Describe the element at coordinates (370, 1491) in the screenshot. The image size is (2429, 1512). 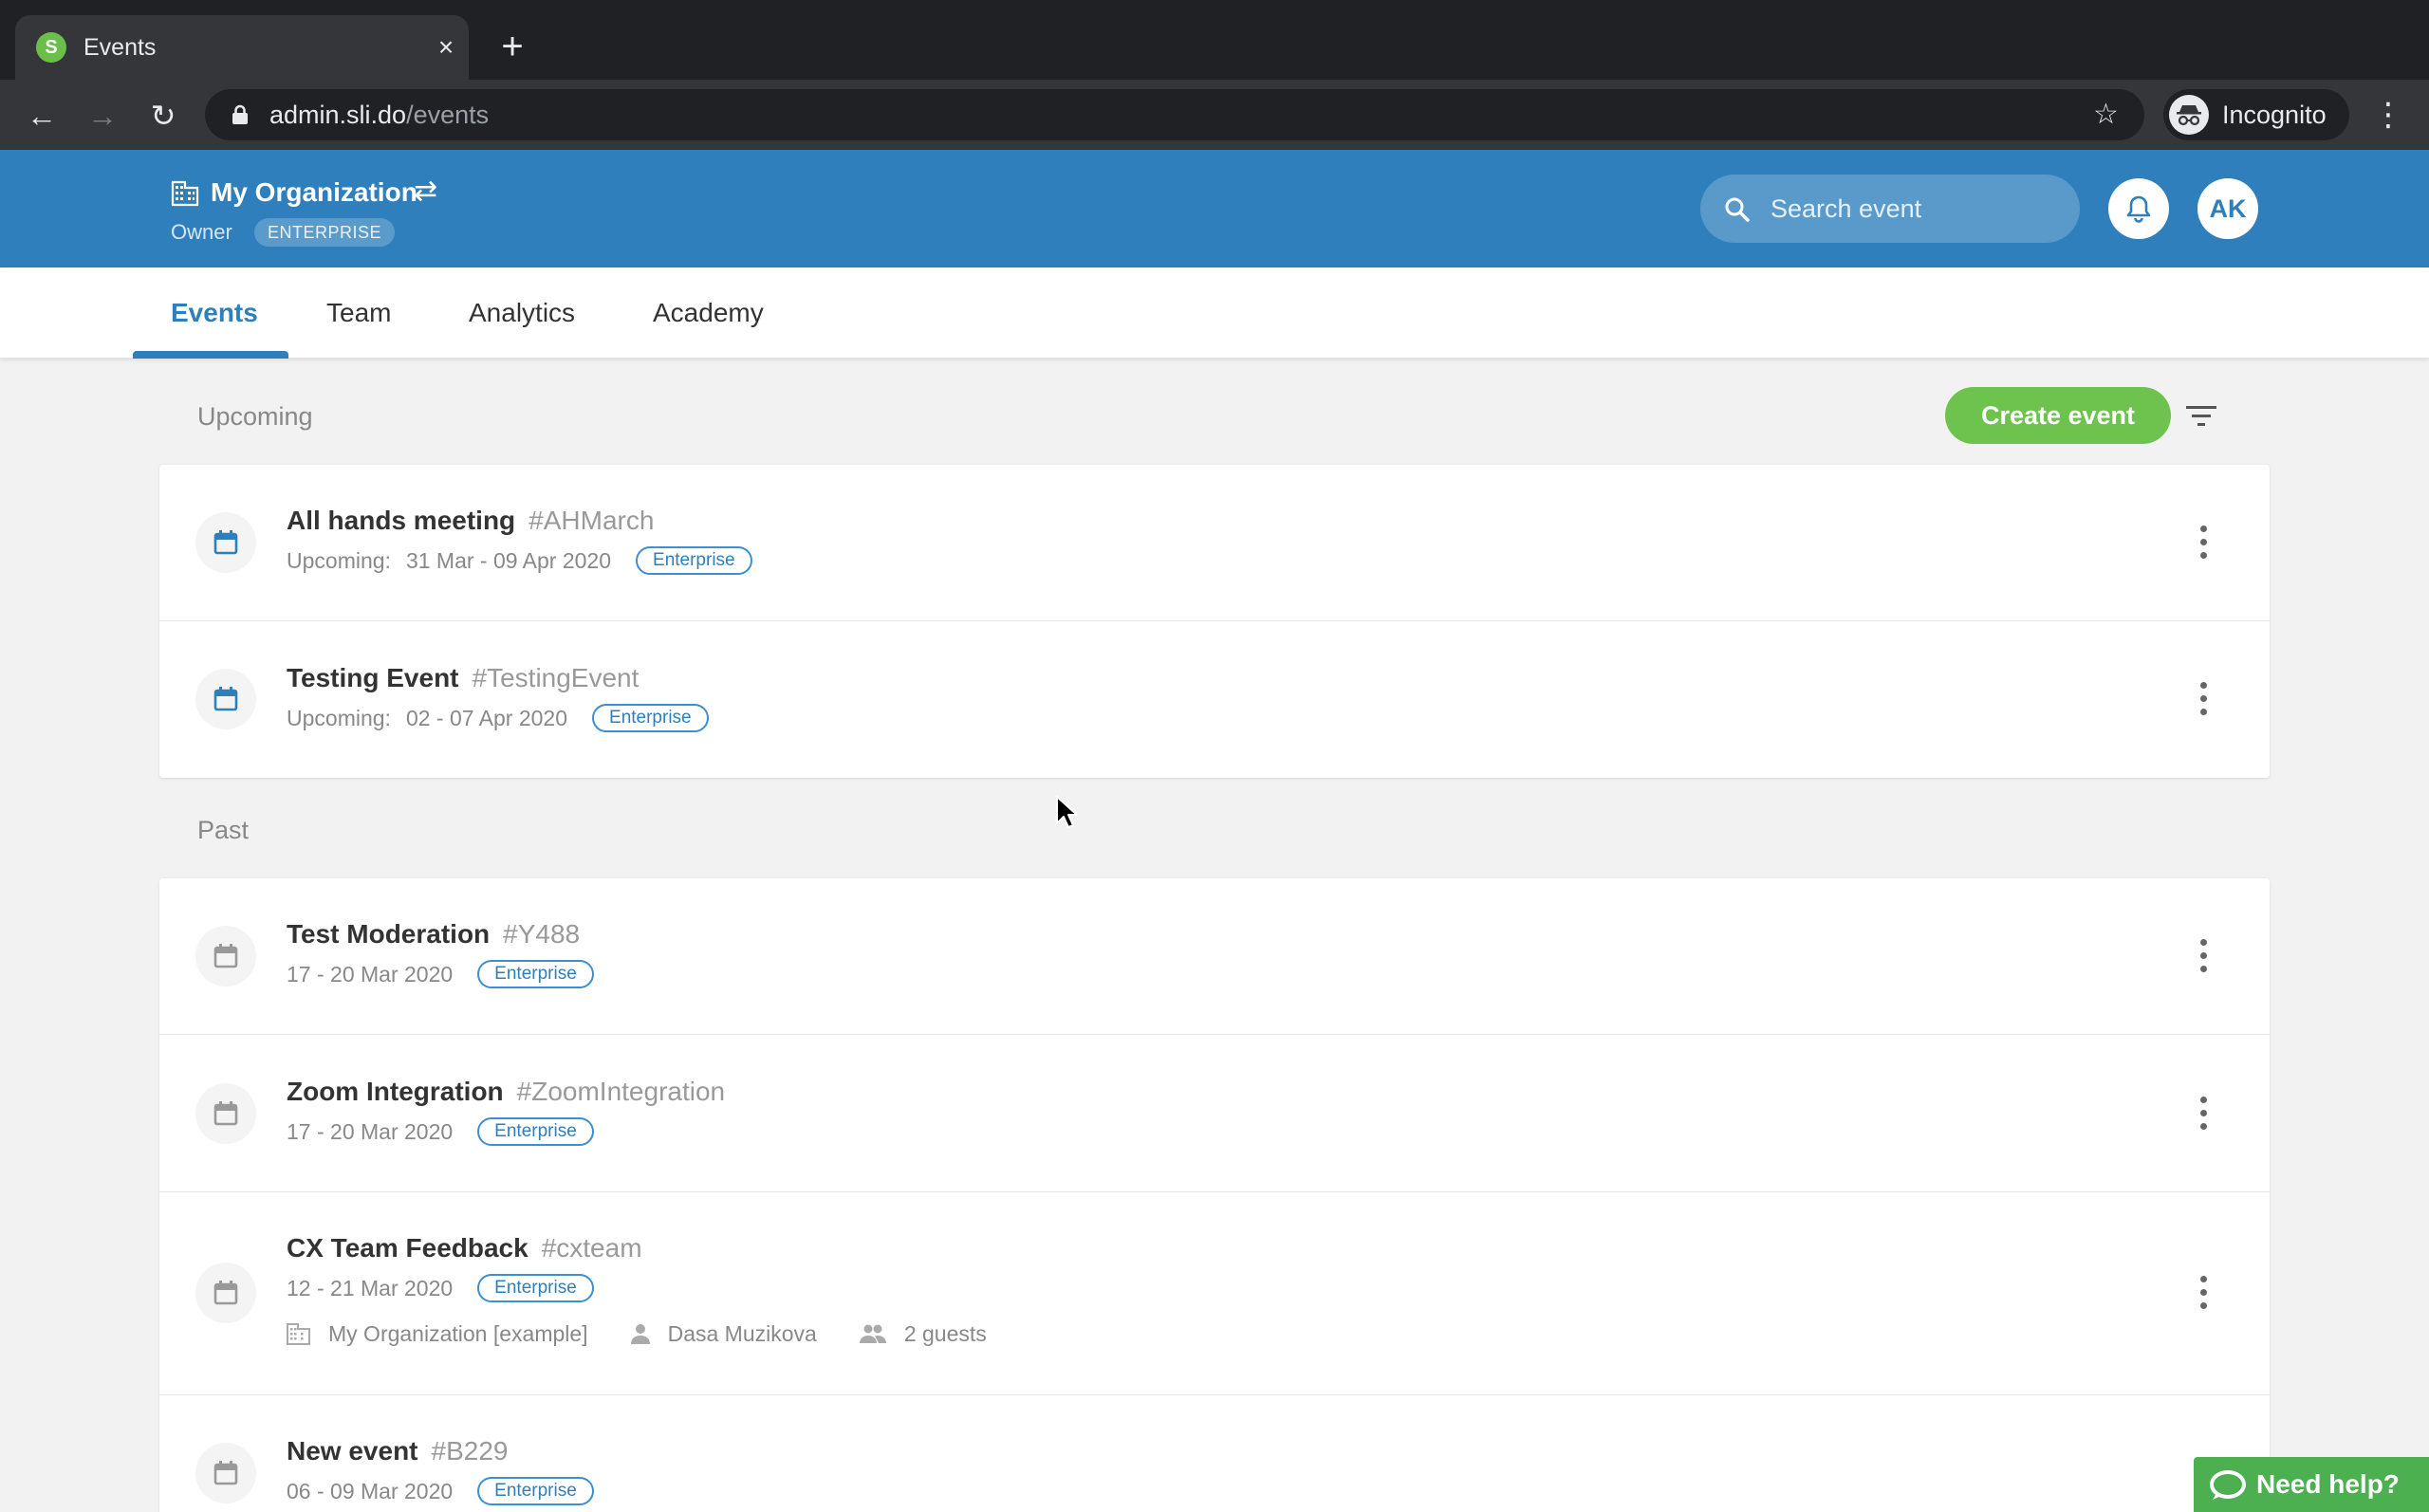
I see `event-dates: 06 - 09 Mar 2020` at that location.